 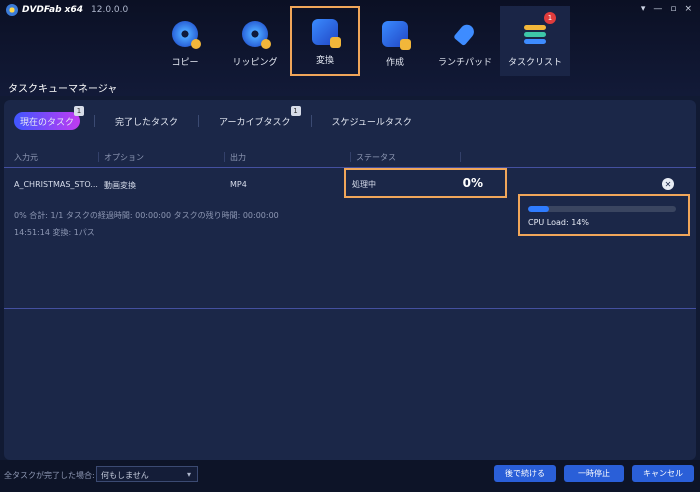 I want to click on nav-create: 作成, so click(x=395, y=41).